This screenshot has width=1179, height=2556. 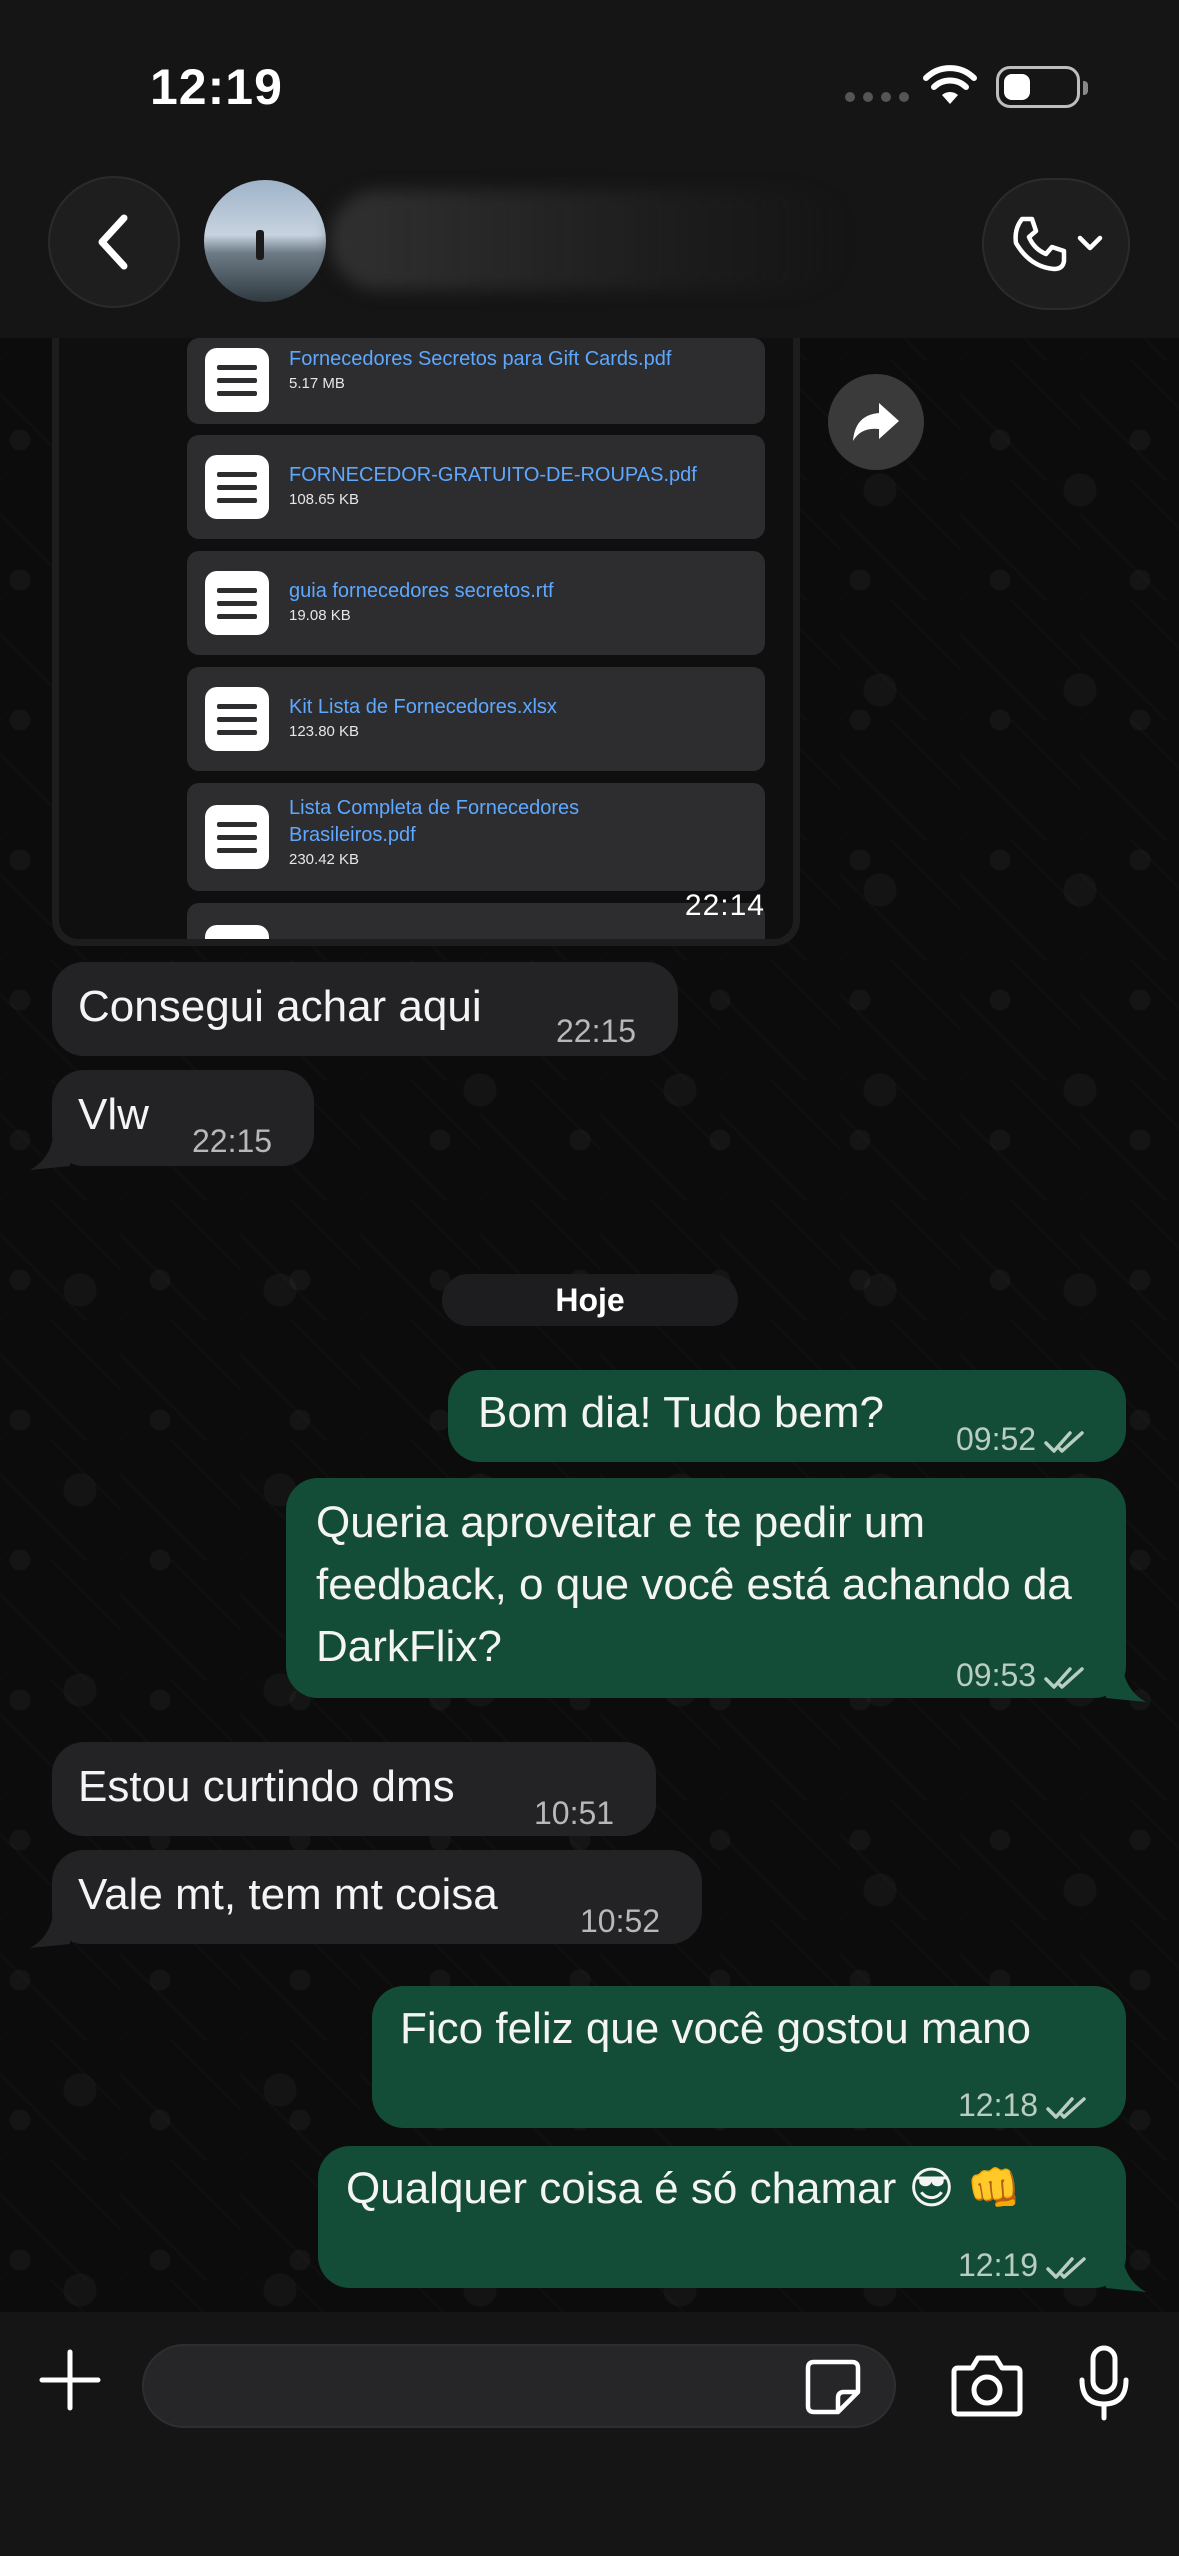 What do you see at coordinates (574, 1813) in the screenshot?
I see `message-time: 10:51` at bounding box center [574, 1813].